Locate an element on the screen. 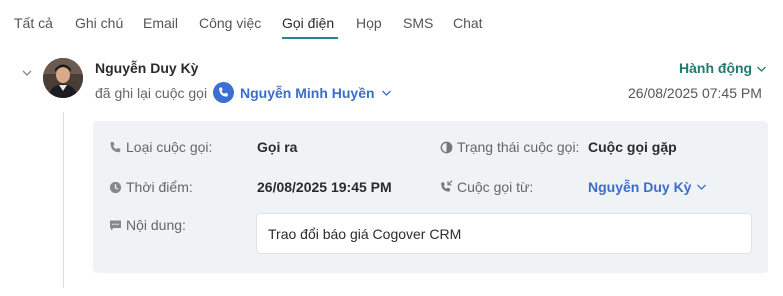  activity-action-text: đã ghi lại cuộc gọi is located at coordinates (151, 93).